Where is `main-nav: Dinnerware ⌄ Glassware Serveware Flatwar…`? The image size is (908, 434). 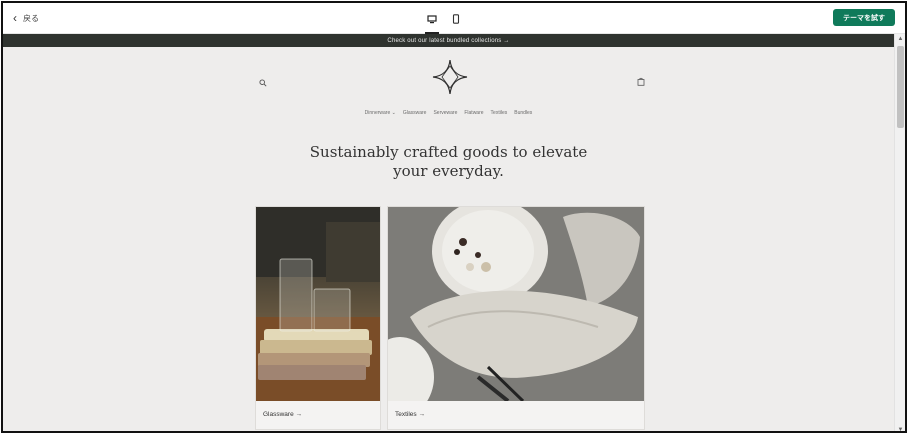
main-nav: Dinnerware ⌄ Glassware Serveware Flatwar… is located at coordinates (448, 113).